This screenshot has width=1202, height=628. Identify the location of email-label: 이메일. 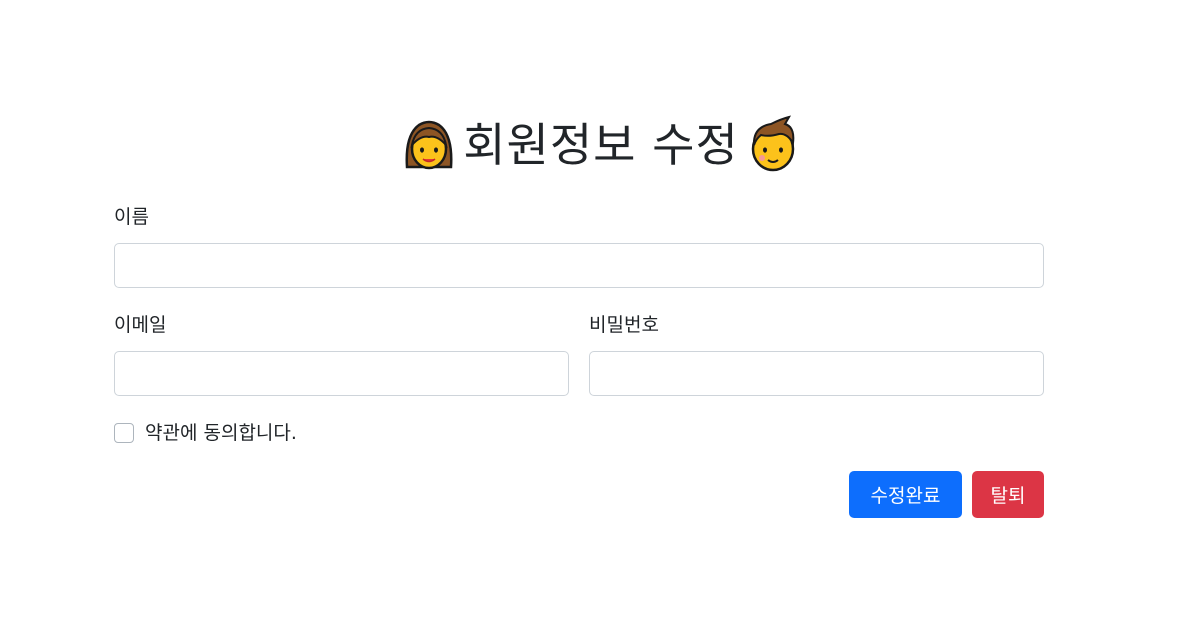
(140, 325).